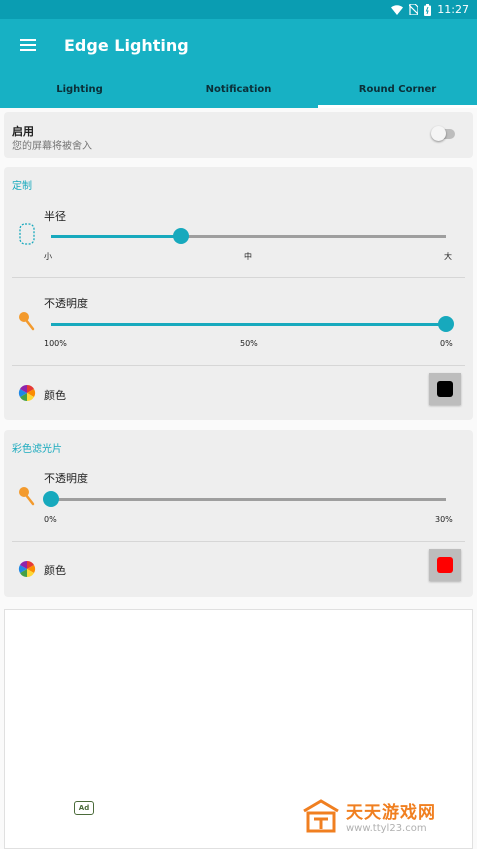 Image resolution: width=477 pixels, height=849 pixels. What do you see at coordinates (66, 478) in the screenshot?
I see `filter-opacity-label: 不透明度` at bounding box center [66, 478].